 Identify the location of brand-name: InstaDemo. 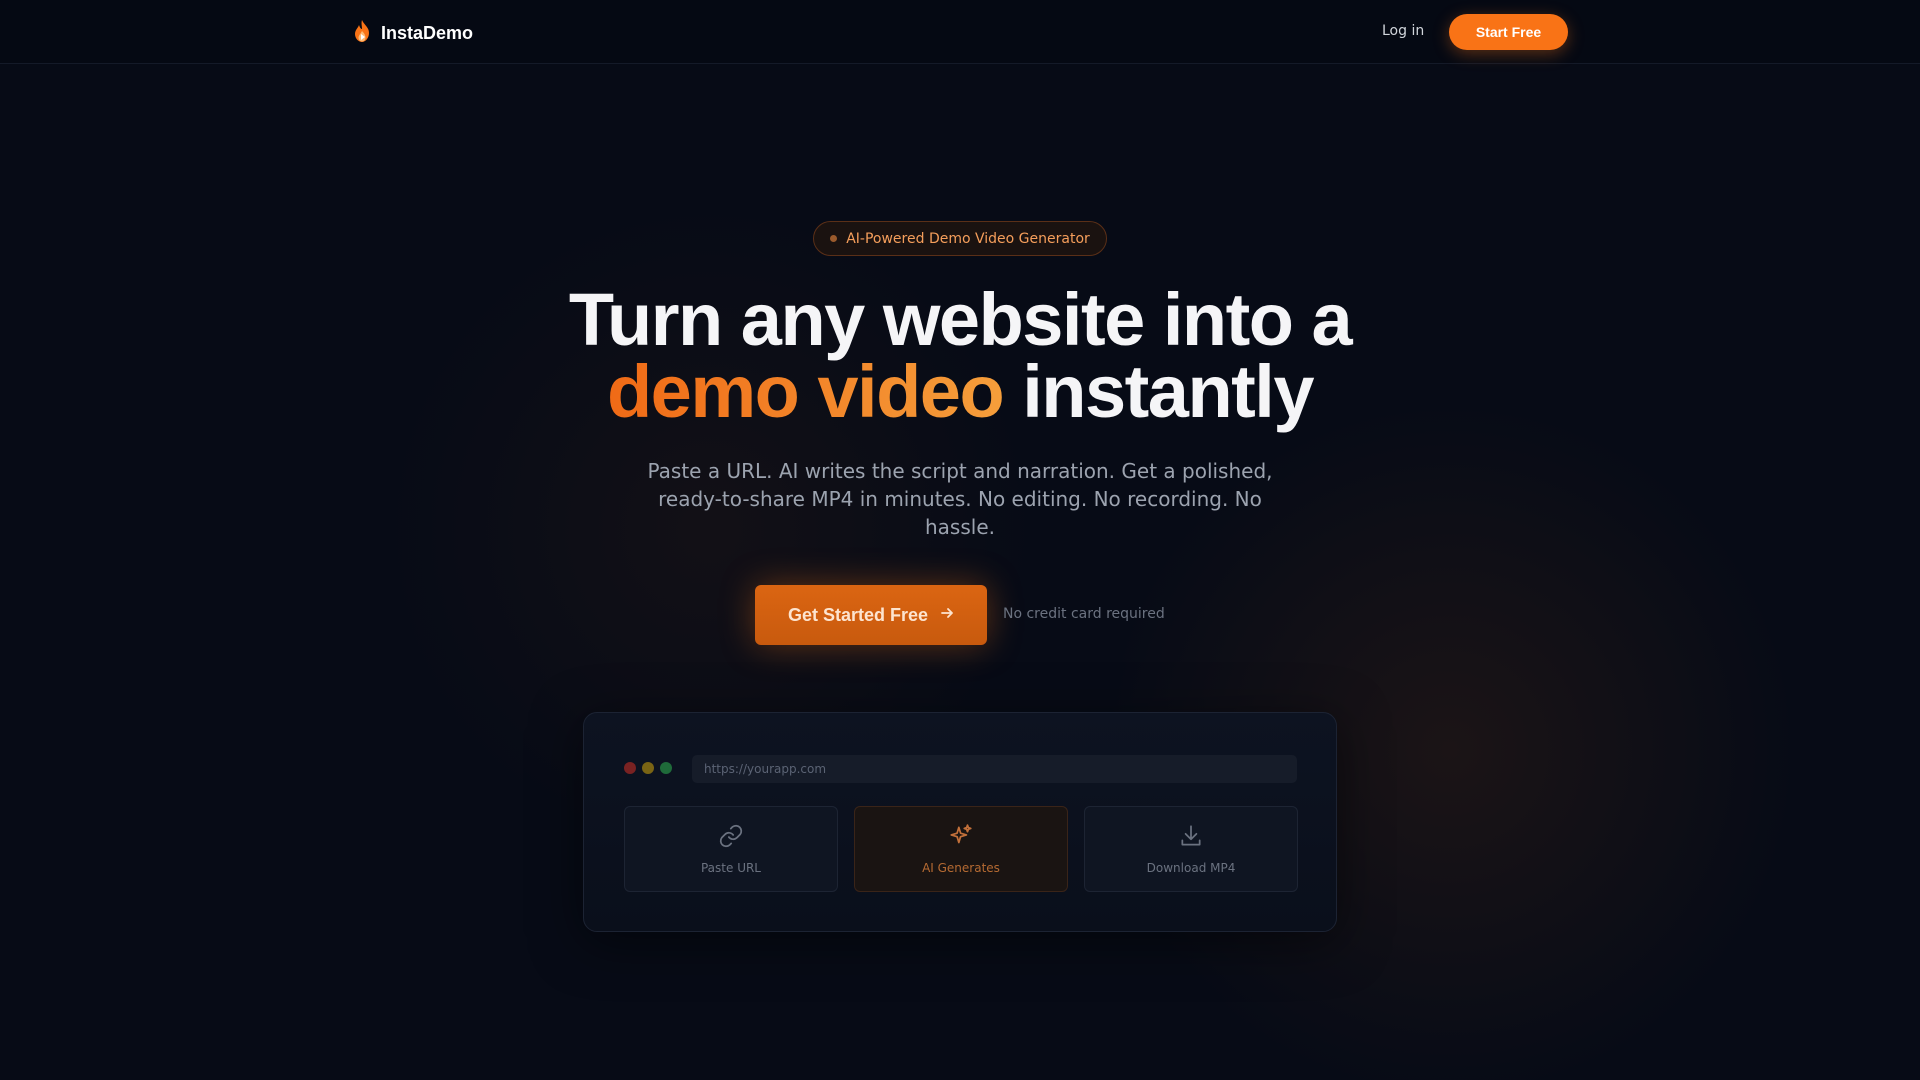
(427, 32).